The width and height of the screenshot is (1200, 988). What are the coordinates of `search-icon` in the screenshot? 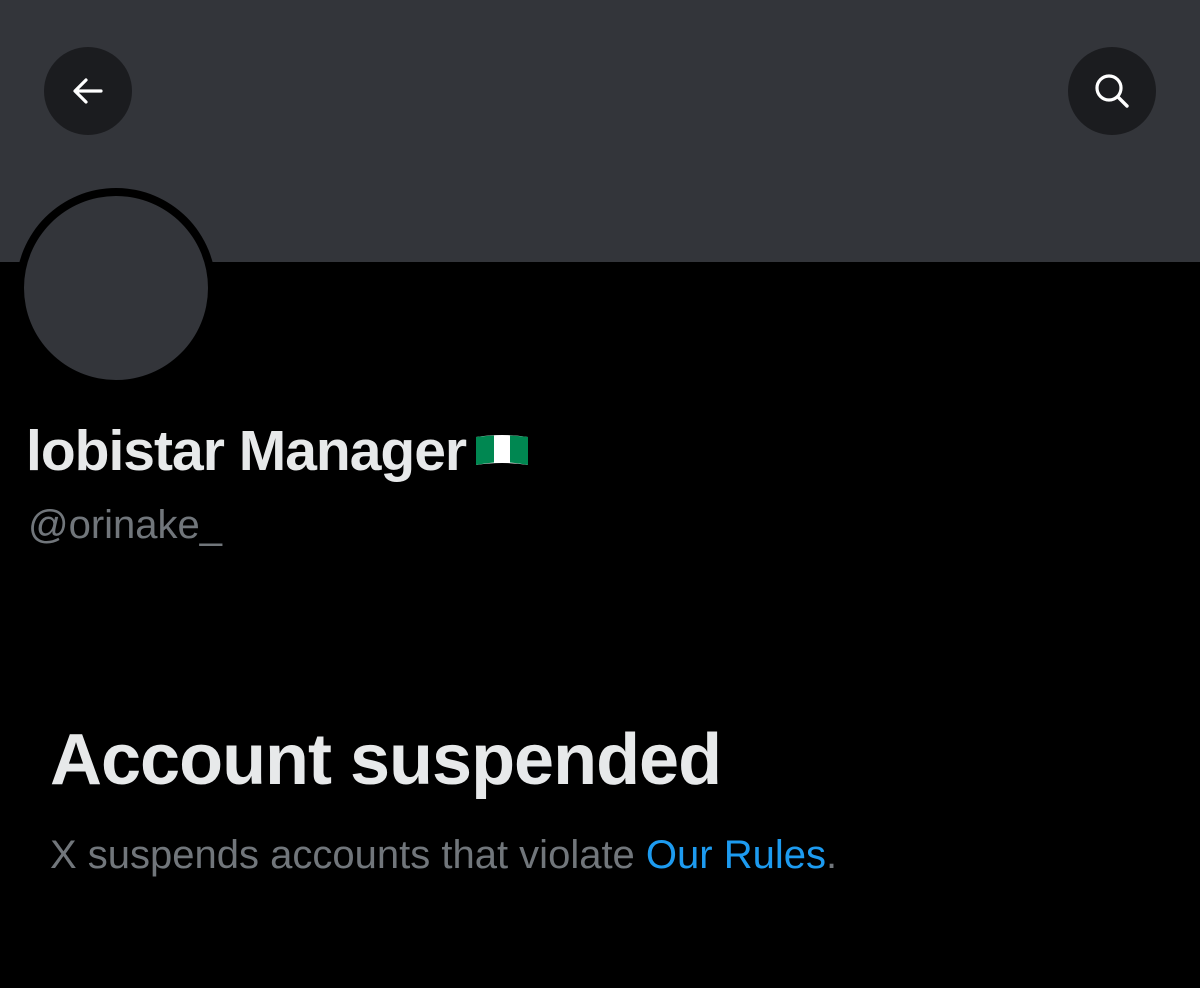 It's located at (1112, 91).